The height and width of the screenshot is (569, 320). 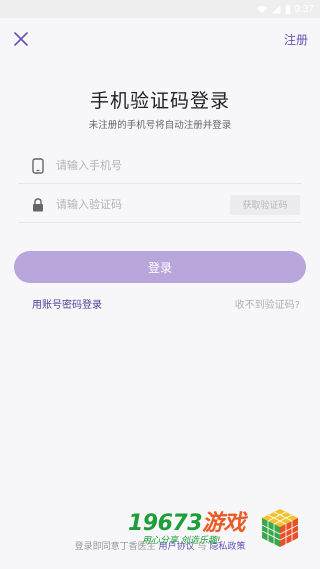 I want to click on top-bar: 注册, so click(x=160, y=40).